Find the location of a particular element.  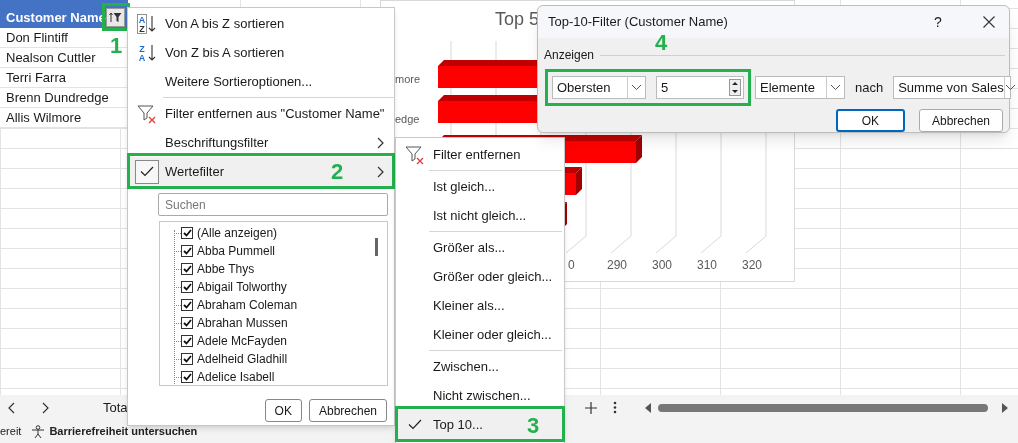

group-label: Anzeigen is located at coordinates (569, 55).